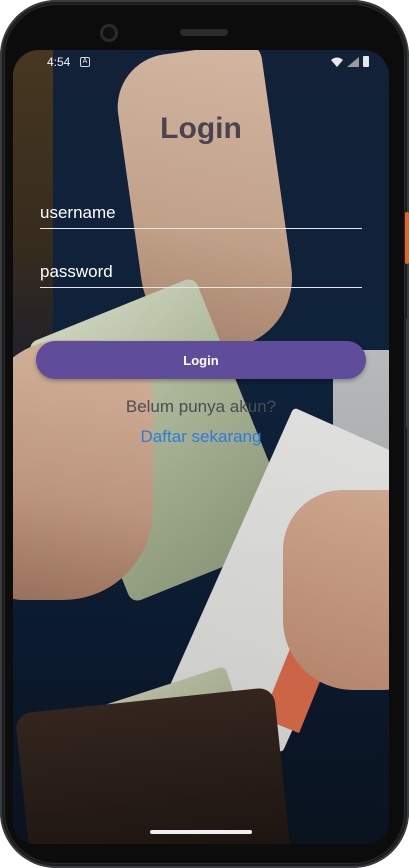 The image size is (409, 868). I want to click on status-icons, so click(350, 61).